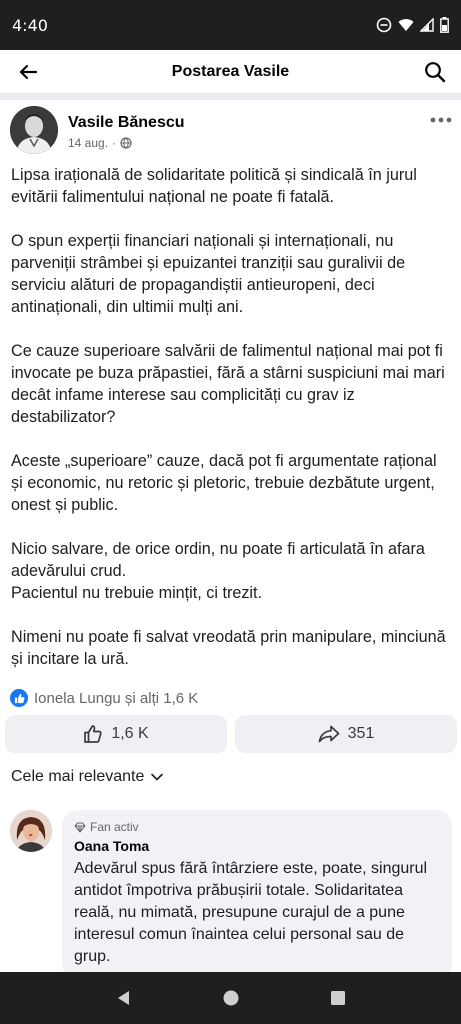 The image size is (461, 1024). What do you see at coordinates (338, 998) in the screenshot?
I see `nav-recents-icon` at bounding box center [338, 998].